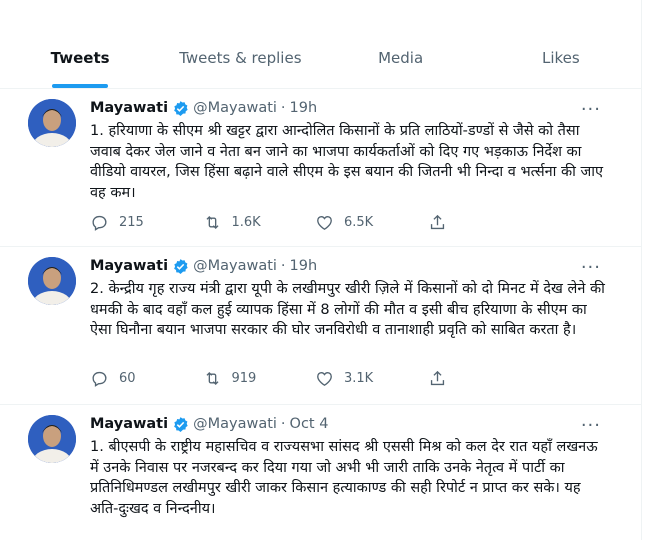 This screenshot has width=650, height=540. I want to click on active-tab-indicator, so click(80, 86).